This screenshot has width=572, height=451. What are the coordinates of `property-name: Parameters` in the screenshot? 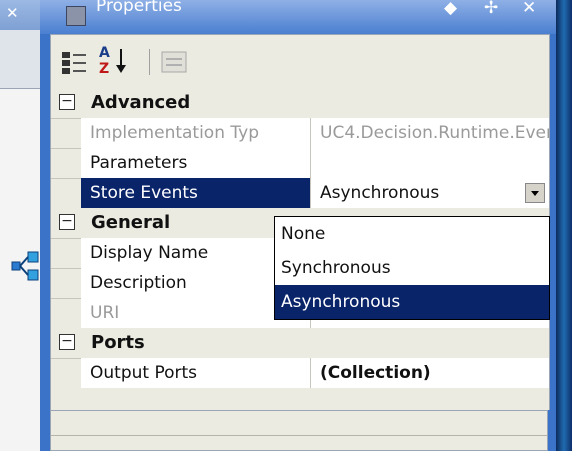 It's located at (196, 163).